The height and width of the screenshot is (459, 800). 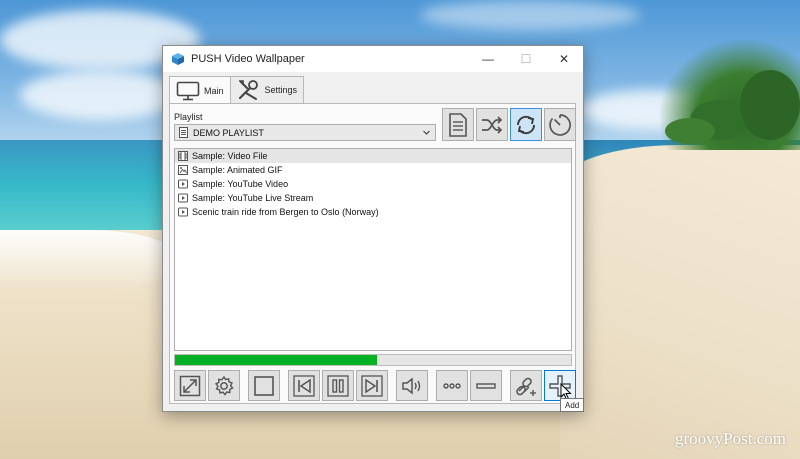 I want to click on list-item-label: Sample: YouTube Video, so click(x=240, y=184).